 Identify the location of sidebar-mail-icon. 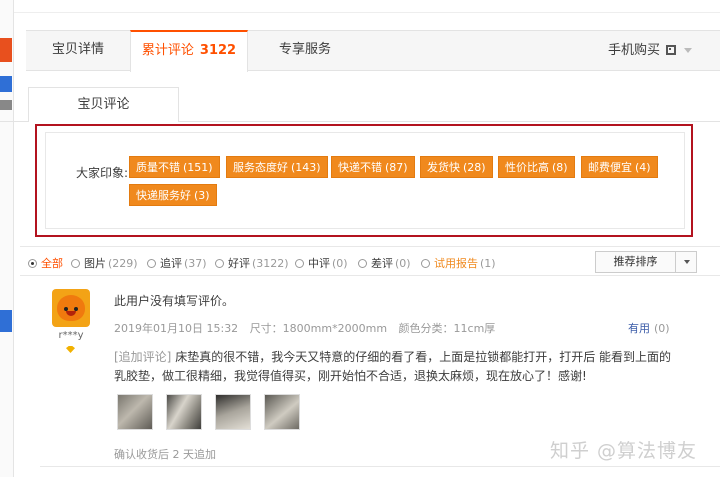
(6, 105).